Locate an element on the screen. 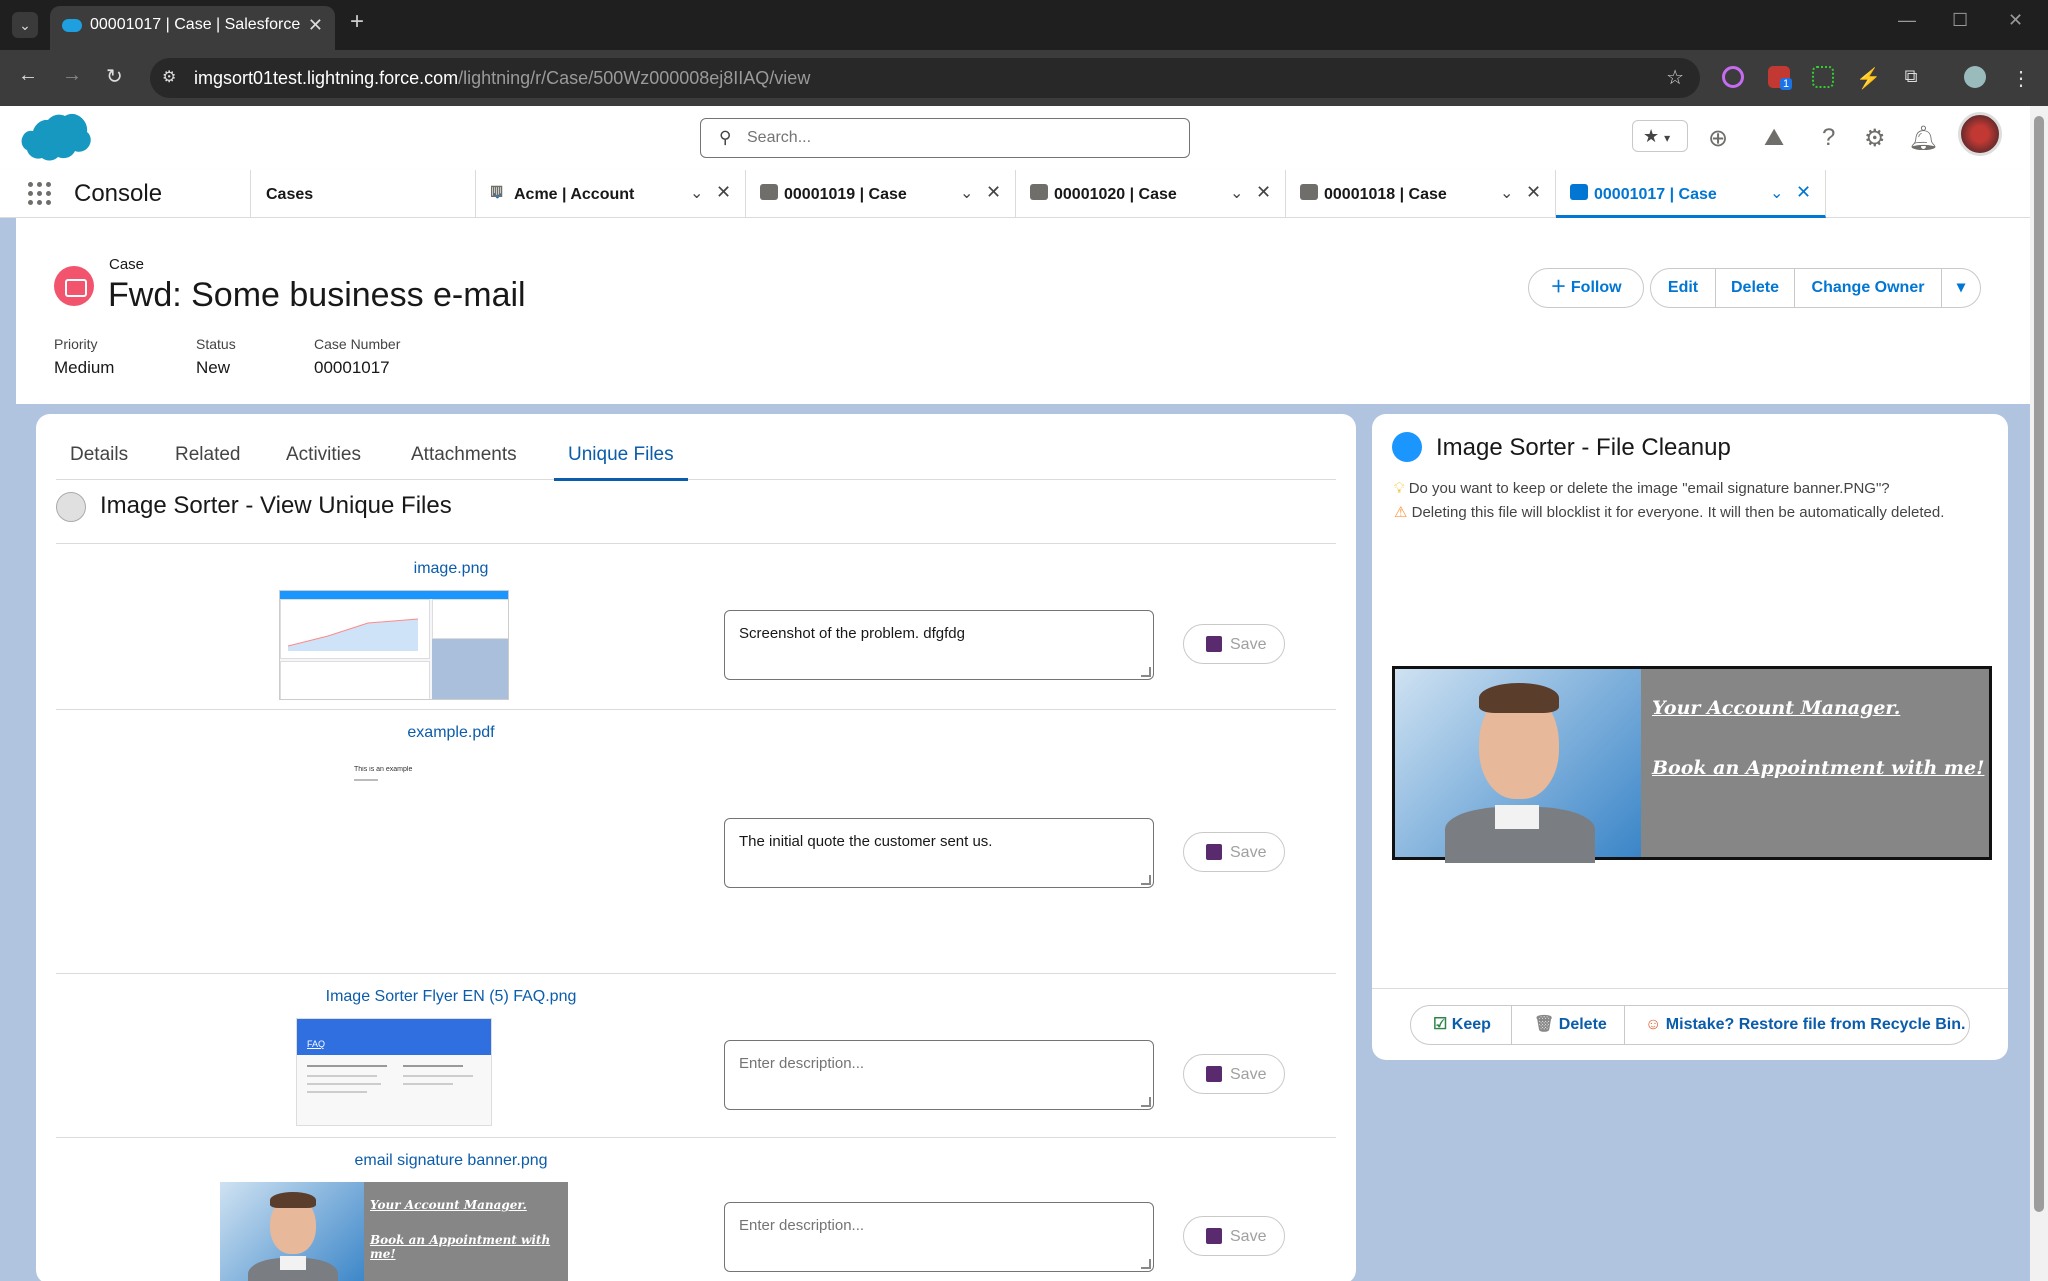 This screenshot has width=2048, height=1281. app-name: Console is located at coordinates (118, 193).